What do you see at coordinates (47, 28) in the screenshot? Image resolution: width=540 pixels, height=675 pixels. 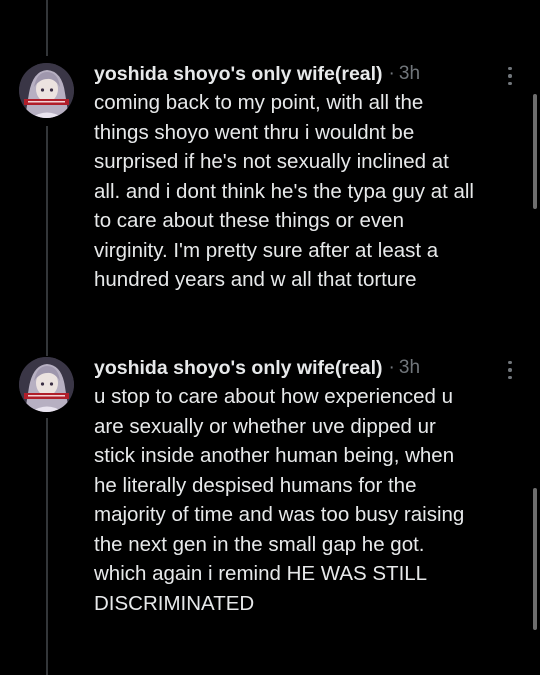 I see `thread-connector-line` at bounding box center [47, 28].